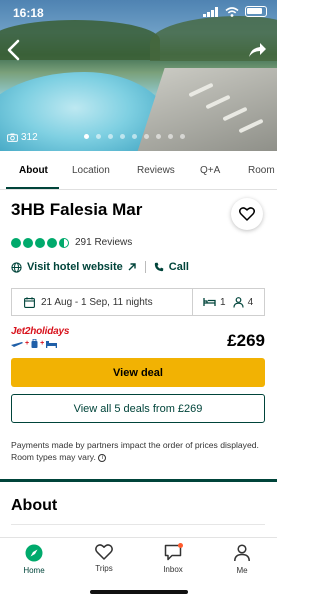 Image resolution: width=320 pixels, height=600 pixels. I want to click on nav-trips: Trips, so click(104, 558).